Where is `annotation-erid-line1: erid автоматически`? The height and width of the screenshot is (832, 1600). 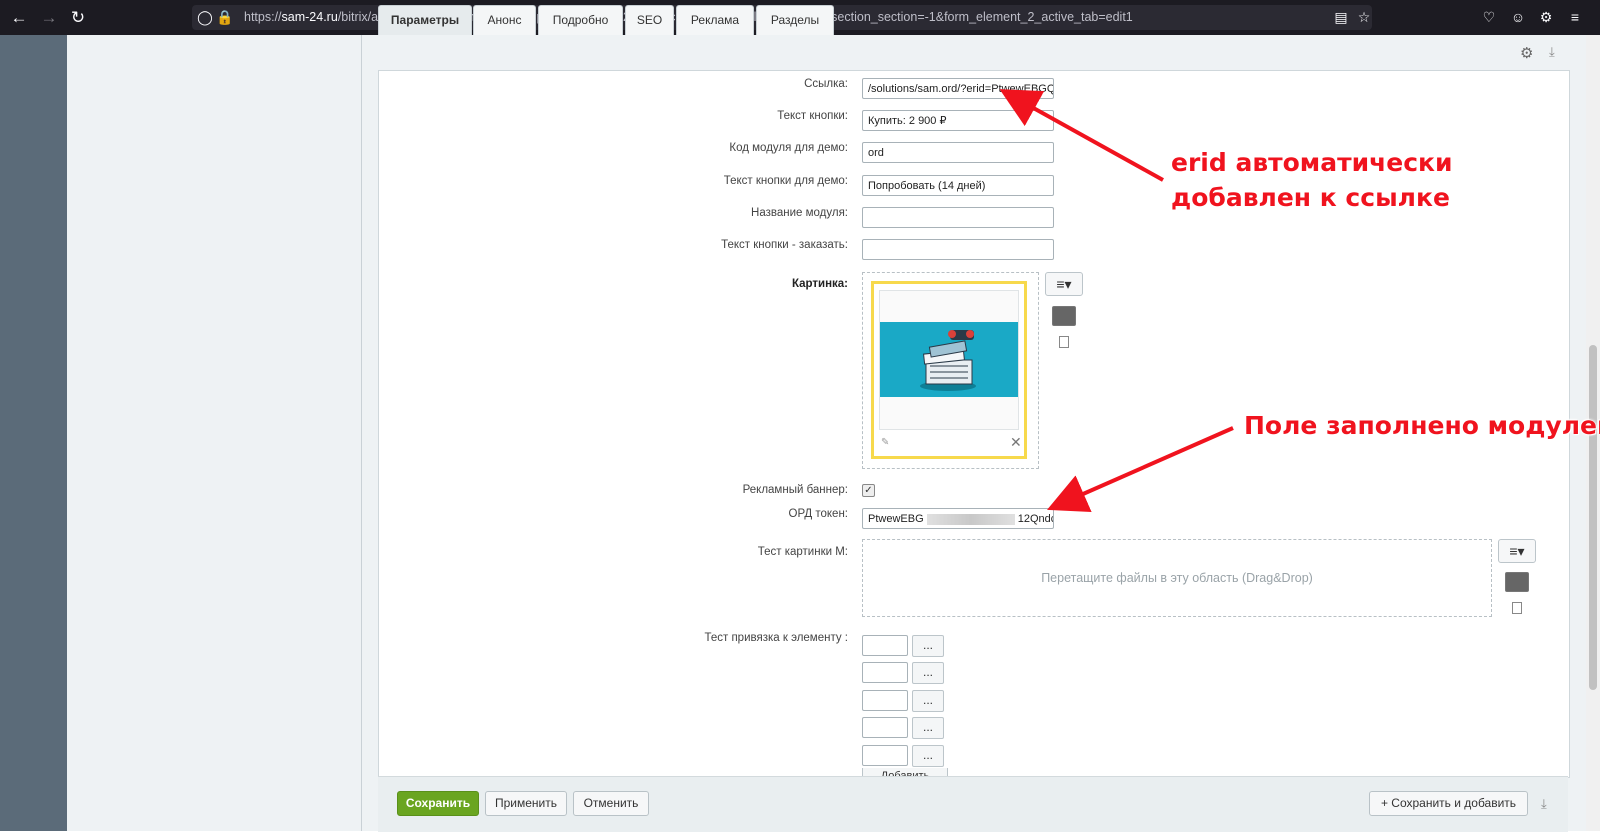 annotation-erid-line1: erid автоматически is located at coordinates (1312, 162).